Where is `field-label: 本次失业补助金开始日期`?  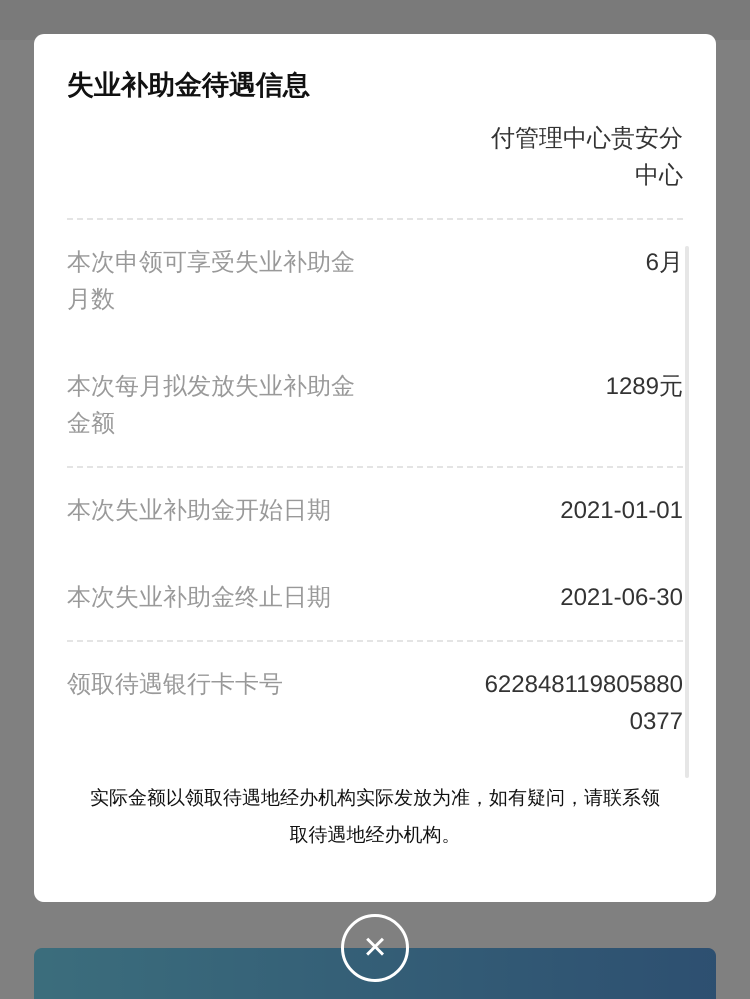
field-label: 本次失业补助金开始日期 is located at coordinates (199, 511).